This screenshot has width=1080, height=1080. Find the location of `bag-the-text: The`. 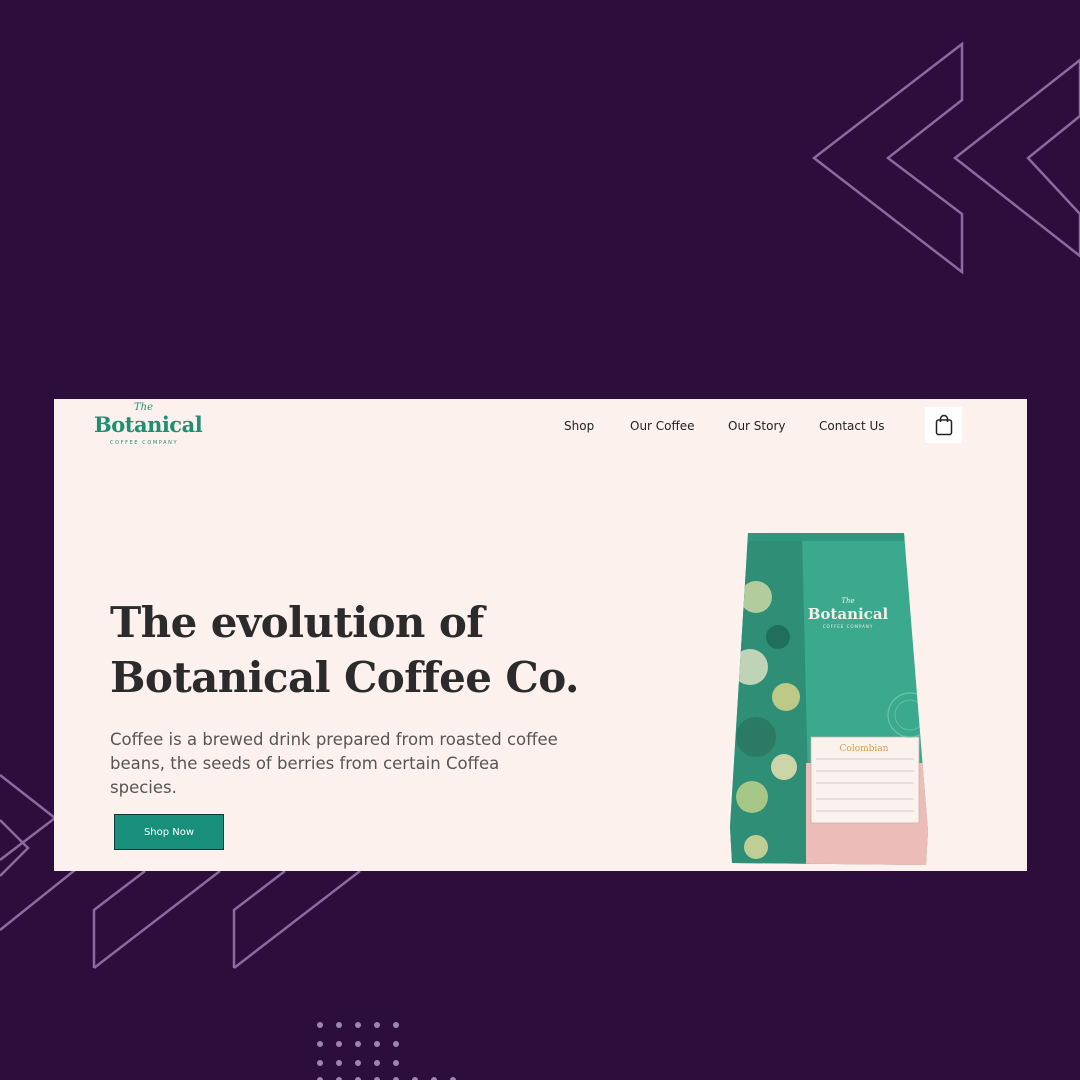

bag-the-text: The is located at coordinates (847, 601).